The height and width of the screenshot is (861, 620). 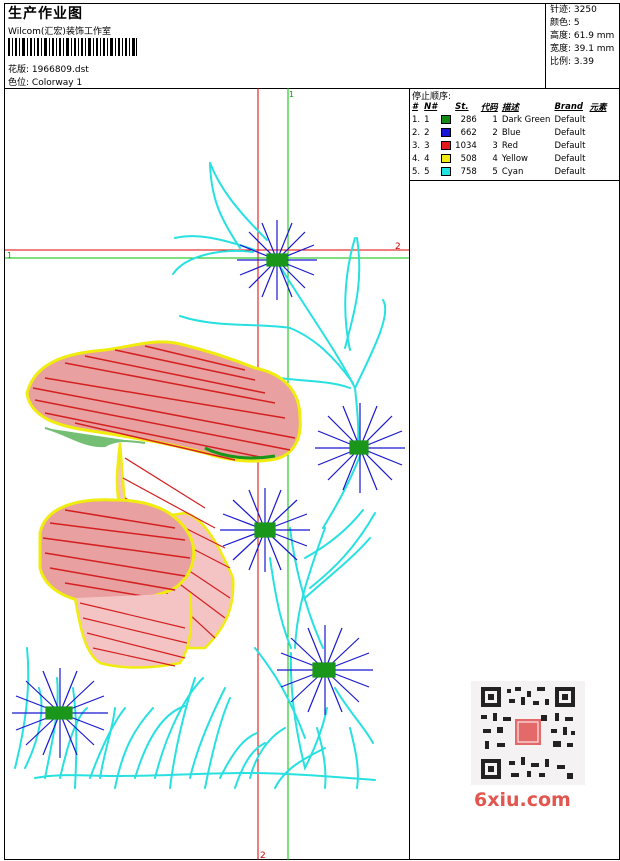 What do you see at coordinates (57, 83) in the screenshot?
I see `colorway-value: Colorway 1` at bounding box center [57, 83].